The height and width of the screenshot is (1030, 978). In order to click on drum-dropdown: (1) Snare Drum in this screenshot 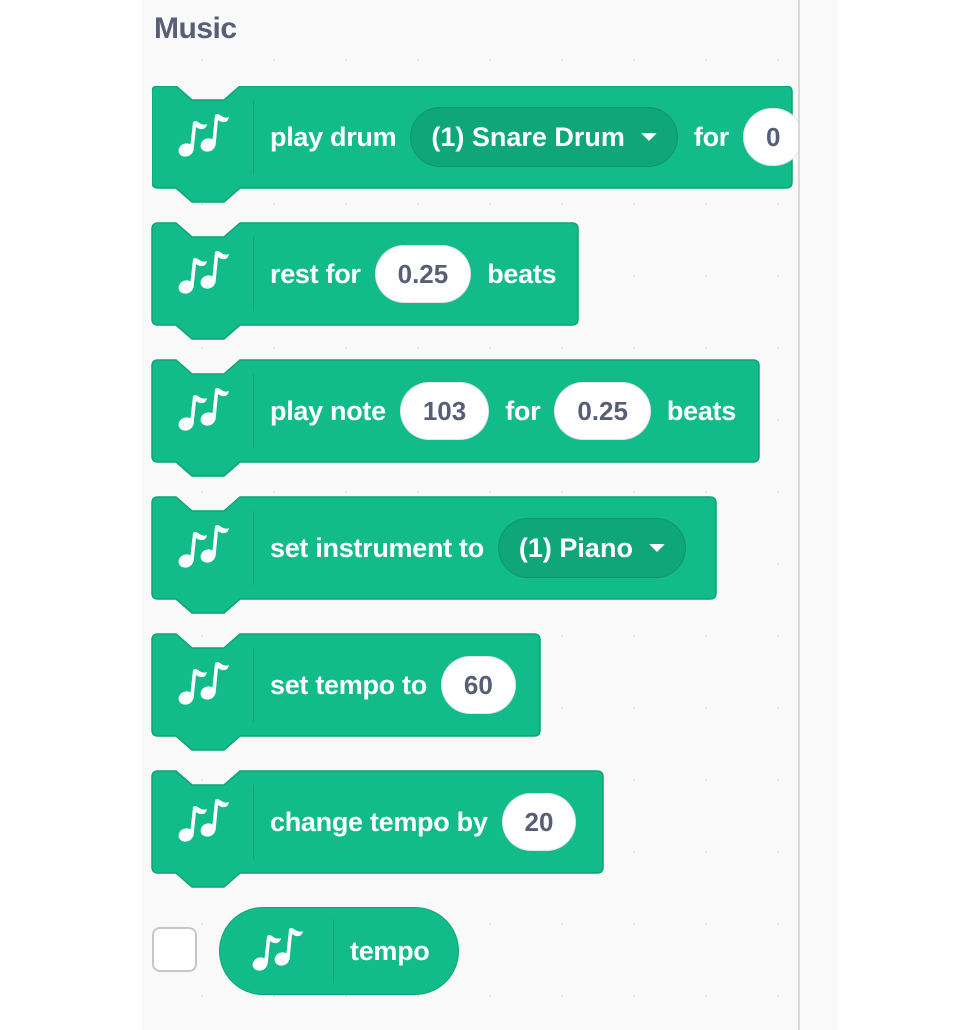, I will do `click(544, 137)`.